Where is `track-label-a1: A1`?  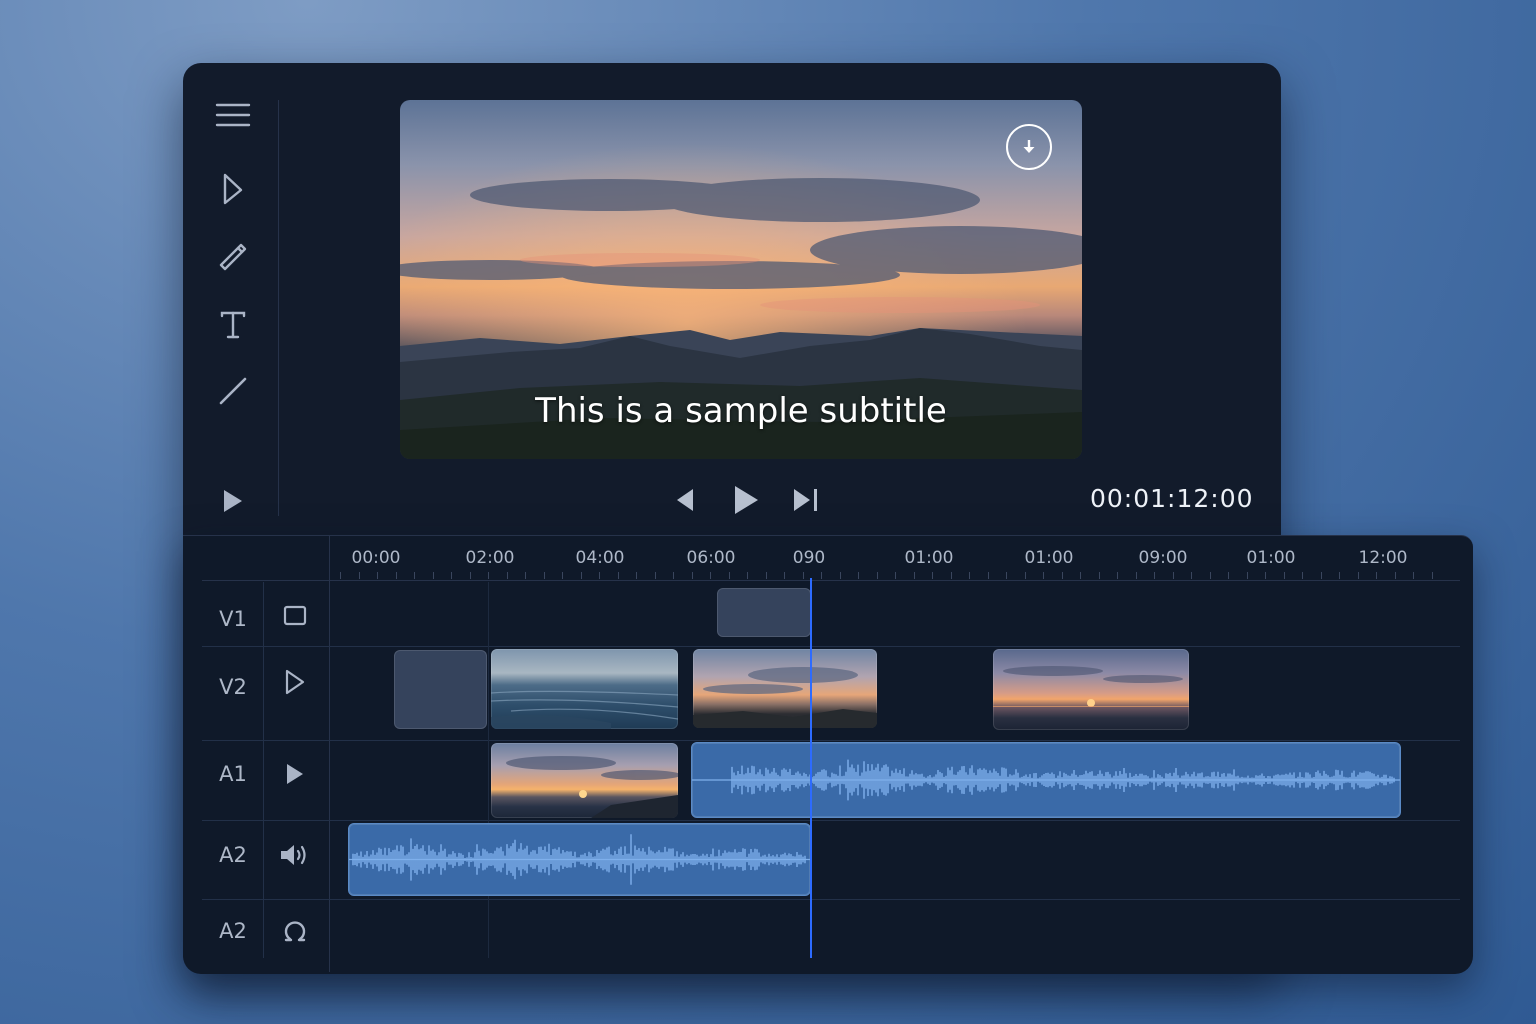 track-label-a1: A1 is located at coordinates (233, 774).